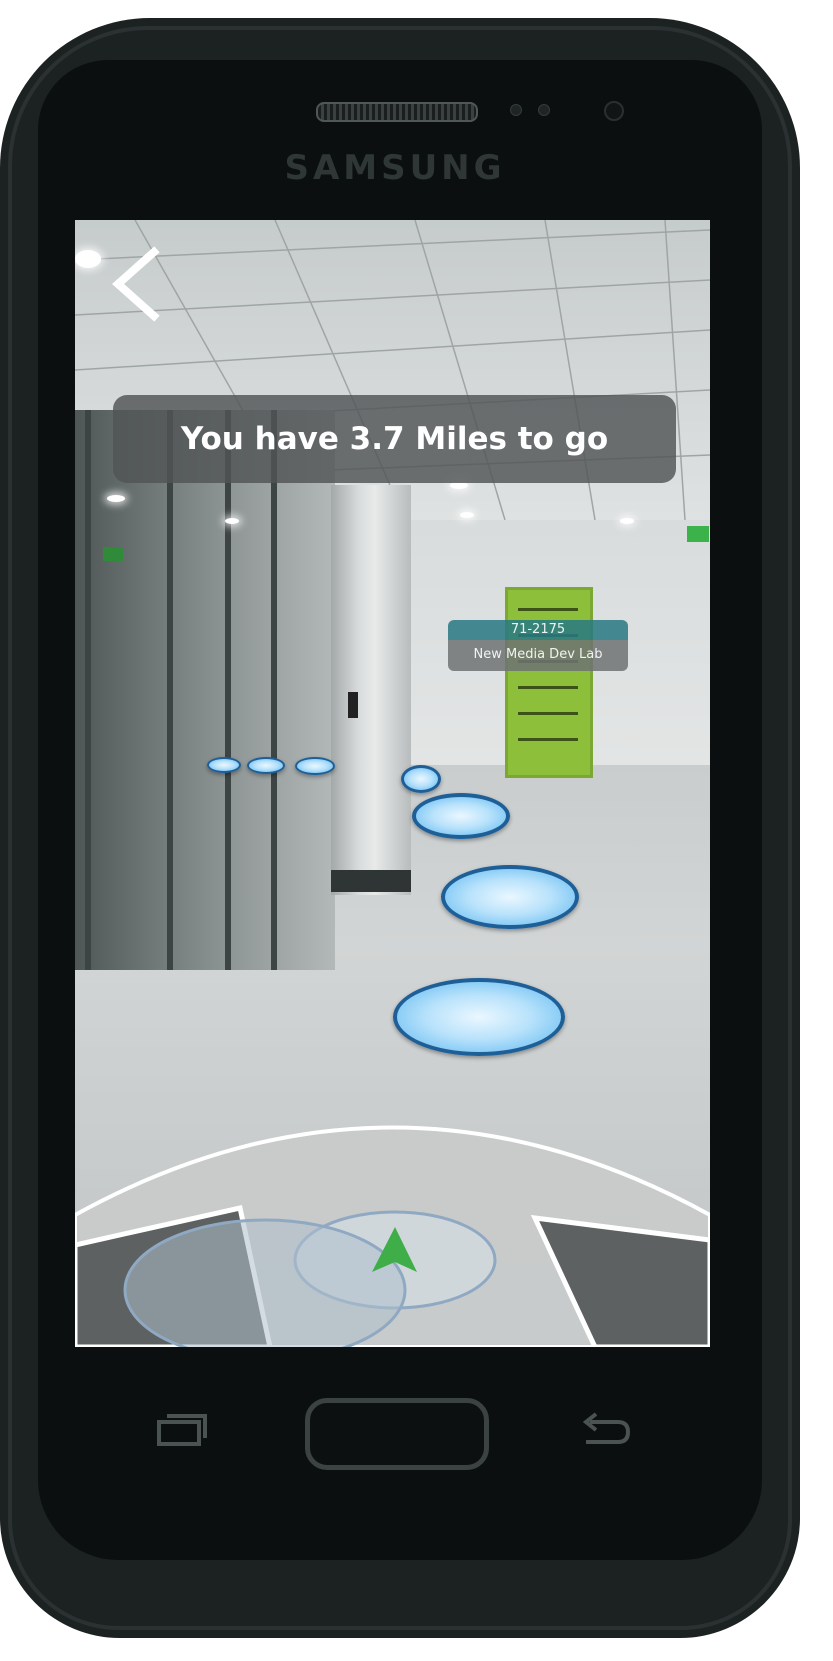 This screenshot has height=1661, width=833. What do you see at coordinates (395, 168) in the screenshot?
I see `brand-logo: SAMSUNG` at bounding box center [395, 168].